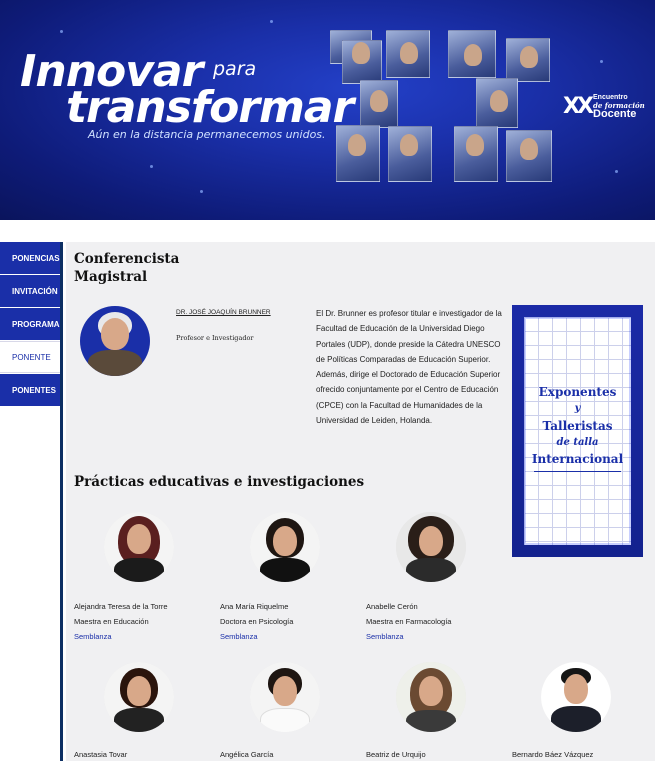 Image resolution: width=655 pixels, height=761 pixels. I want to click on speaker-name: Anabelle Cerón, so click(392, 606).